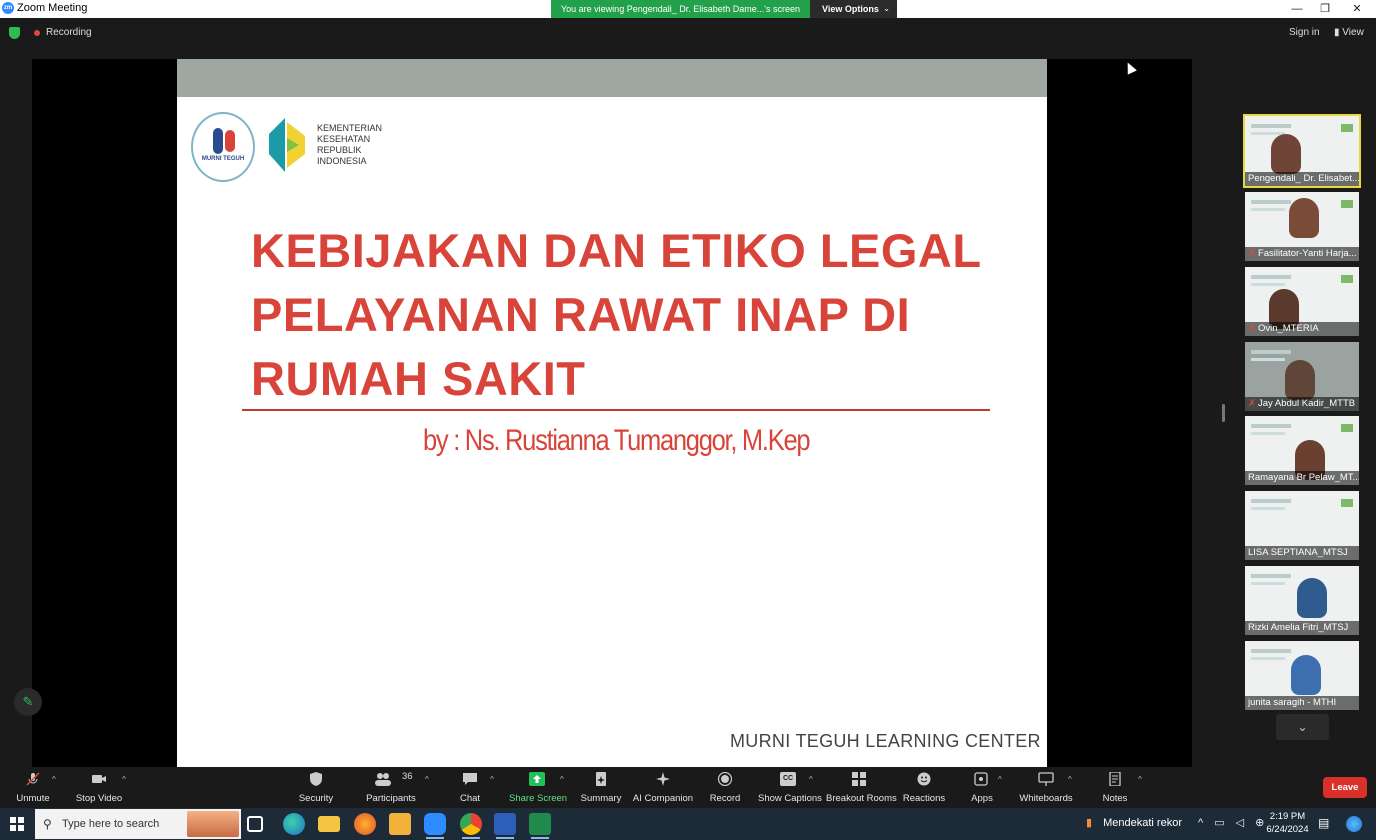 This screenshot has height=840, width=1376. Describe the element at coordinates (853, 9) in the screenshot. I see `view-options-button: View Options ⌄` at that location.